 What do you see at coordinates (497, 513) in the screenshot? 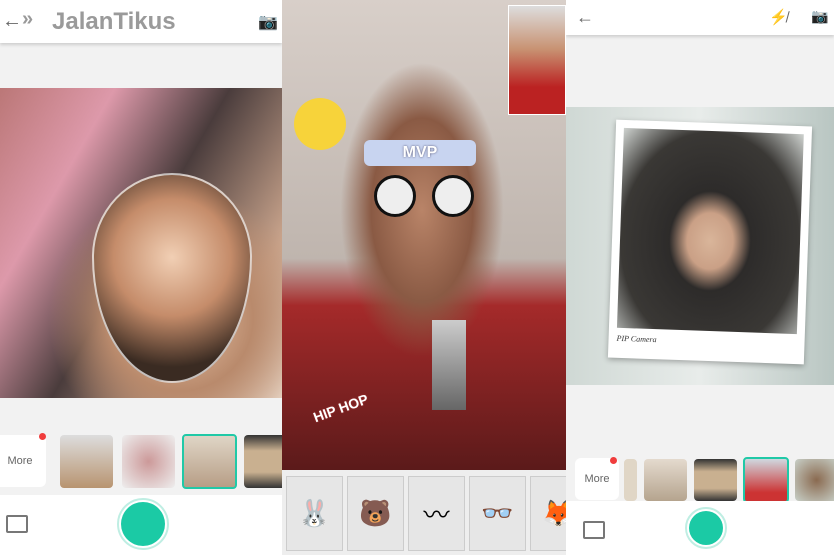
I see `sticker-tile-glasses: 👓` at bounding box center [497, 513].